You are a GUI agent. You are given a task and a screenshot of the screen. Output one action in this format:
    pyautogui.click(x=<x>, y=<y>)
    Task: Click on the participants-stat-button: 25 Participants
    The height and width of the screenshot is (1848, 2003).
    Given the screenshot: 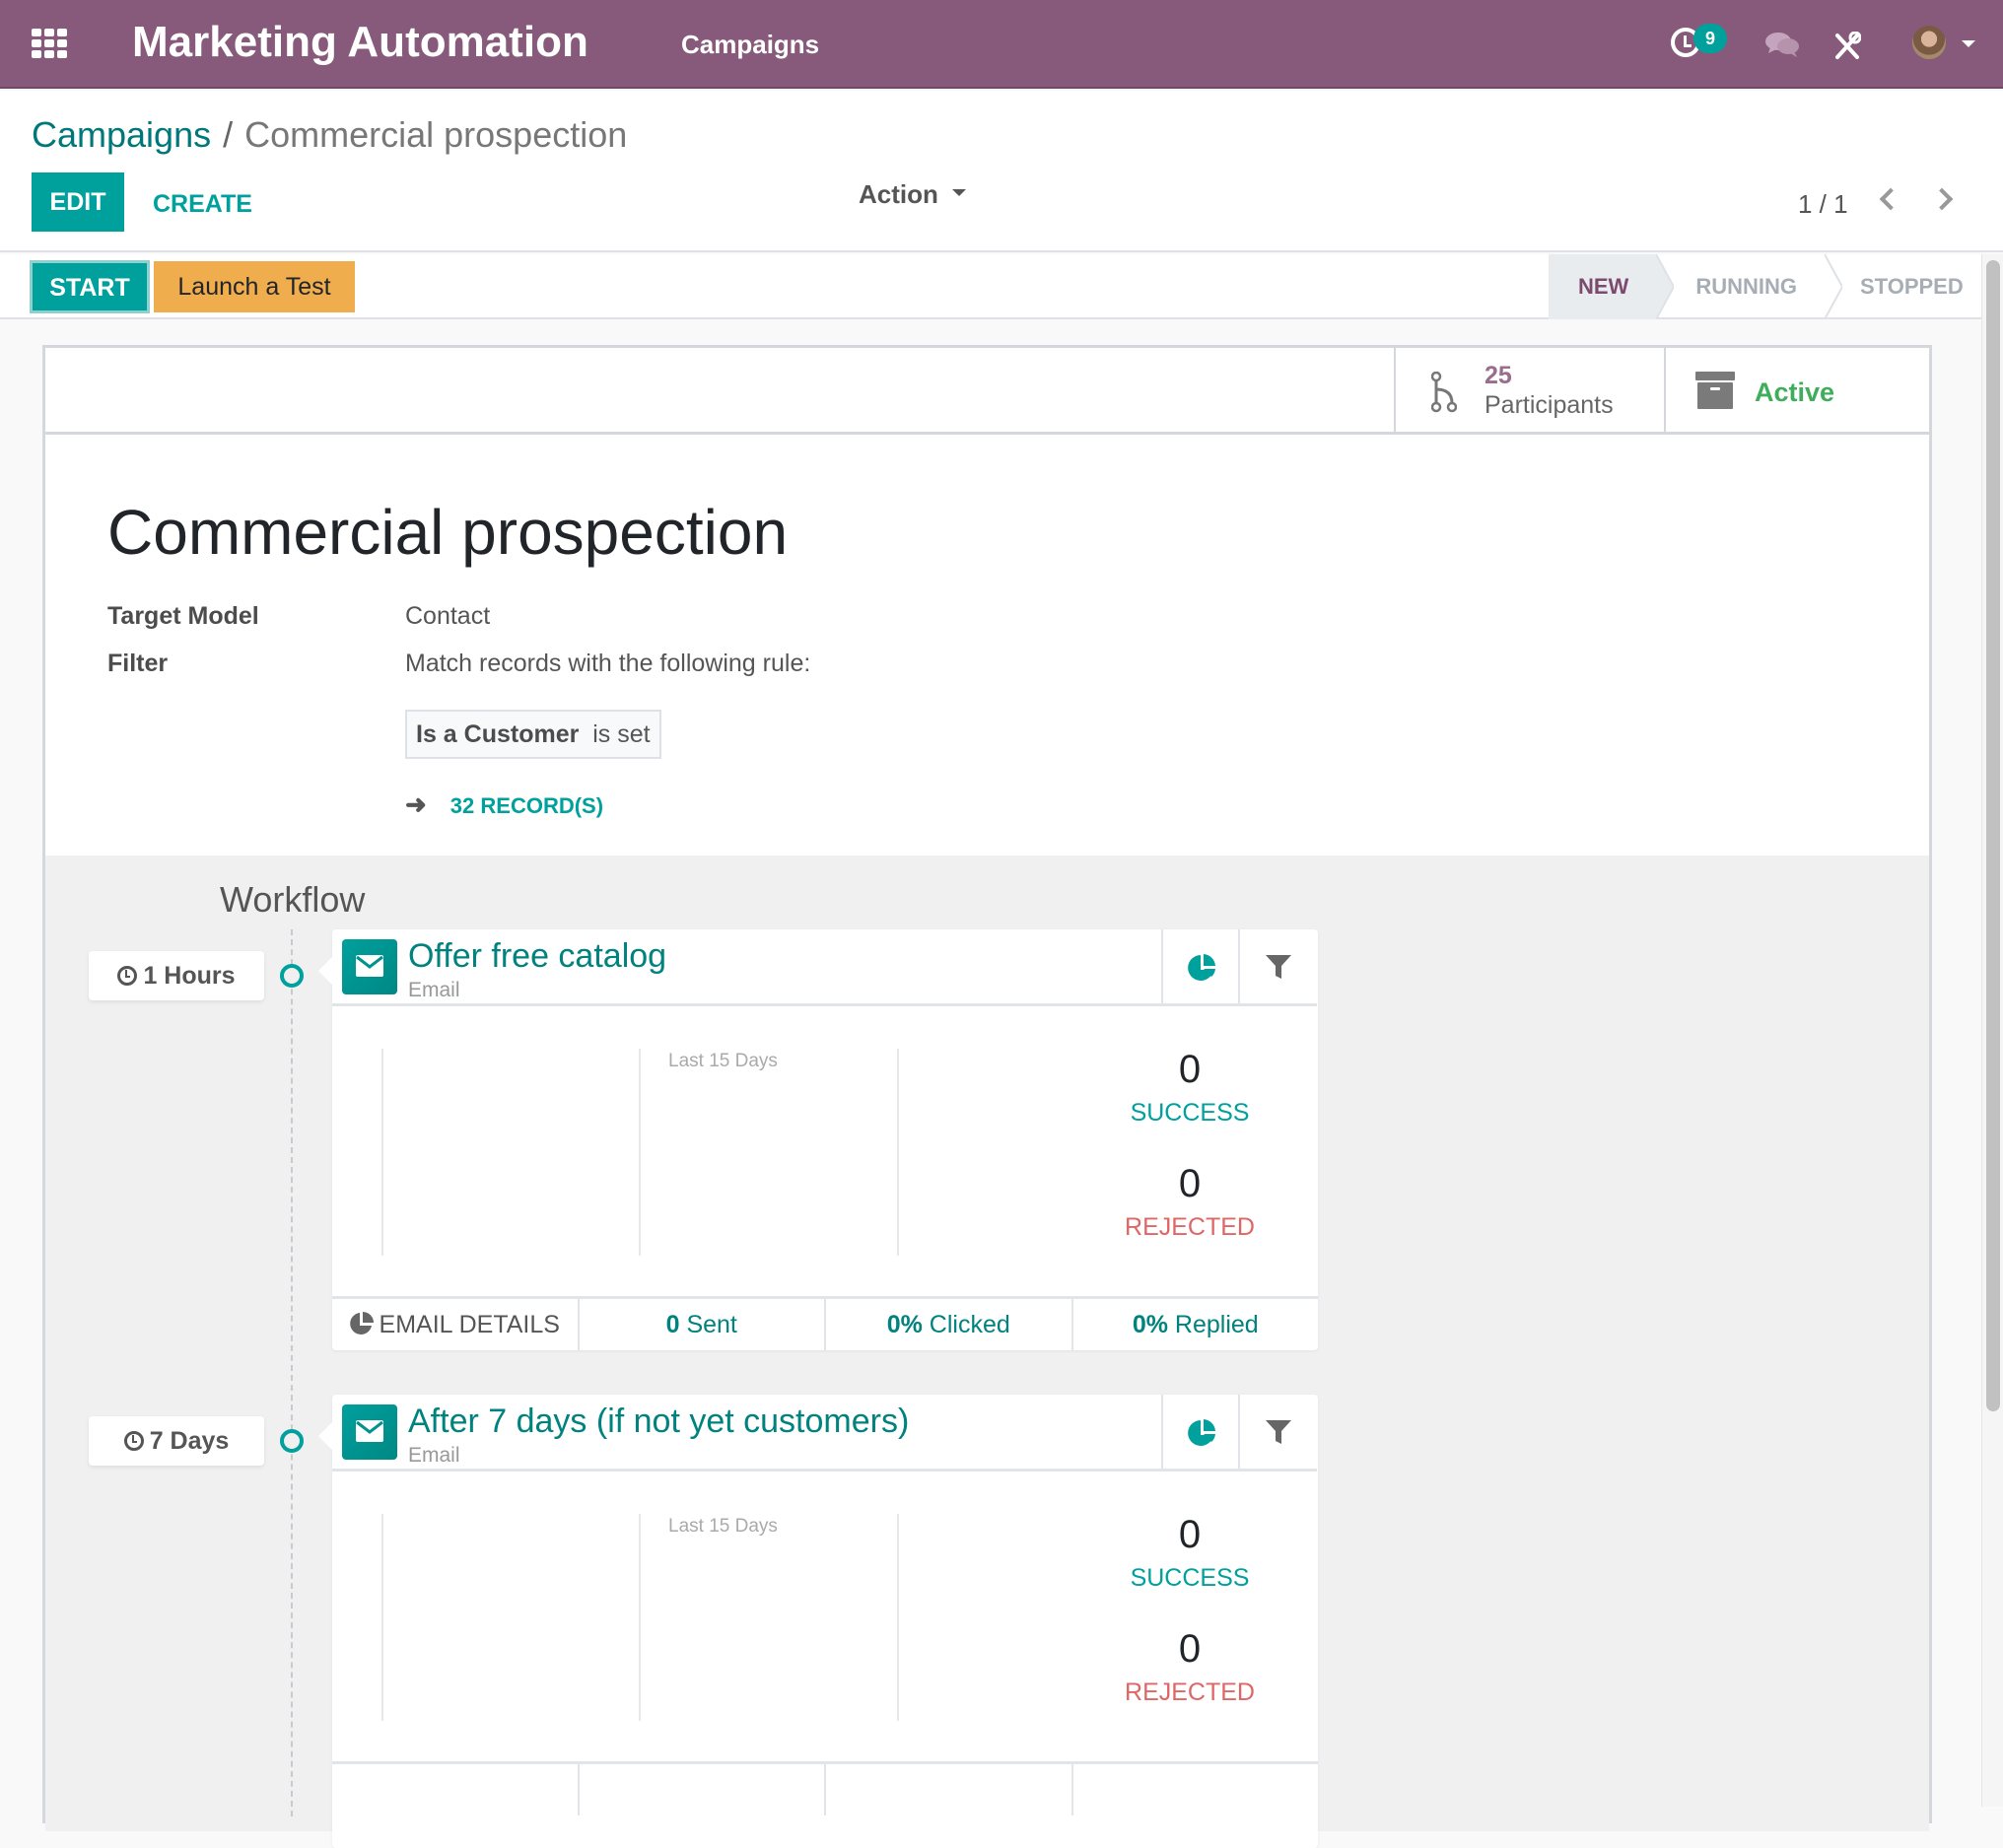 What is the action you would take?
    pyautogui.click(x=1529, y=390)
    